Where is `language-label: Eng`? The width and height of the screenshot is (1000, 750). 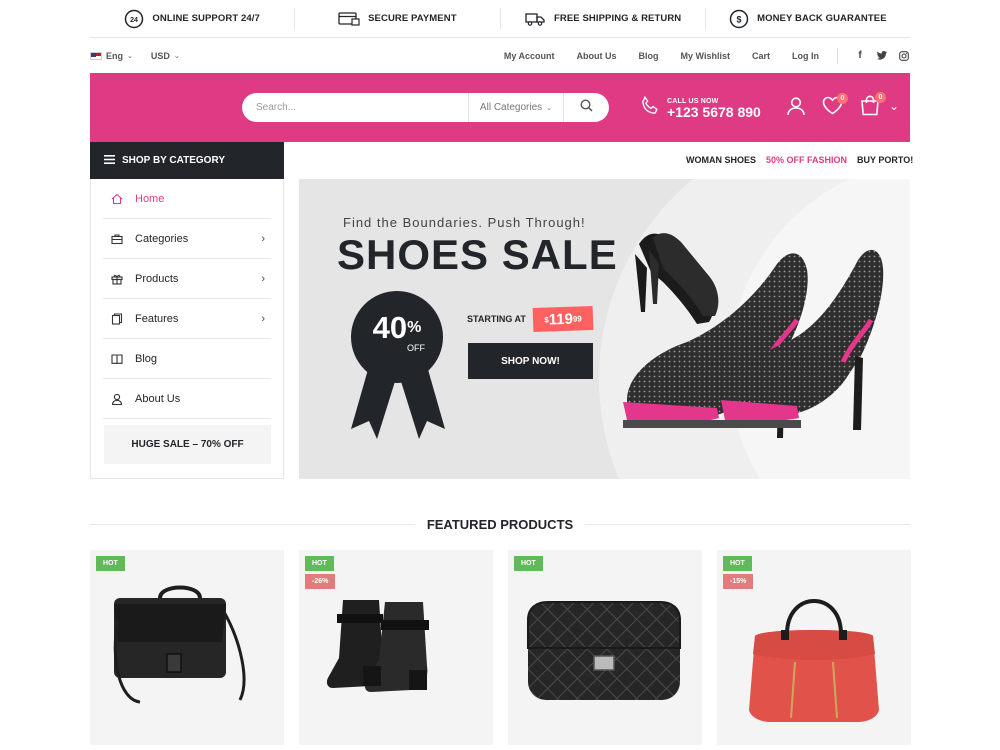
language-label: Eng is located at coordinates (114, 55).